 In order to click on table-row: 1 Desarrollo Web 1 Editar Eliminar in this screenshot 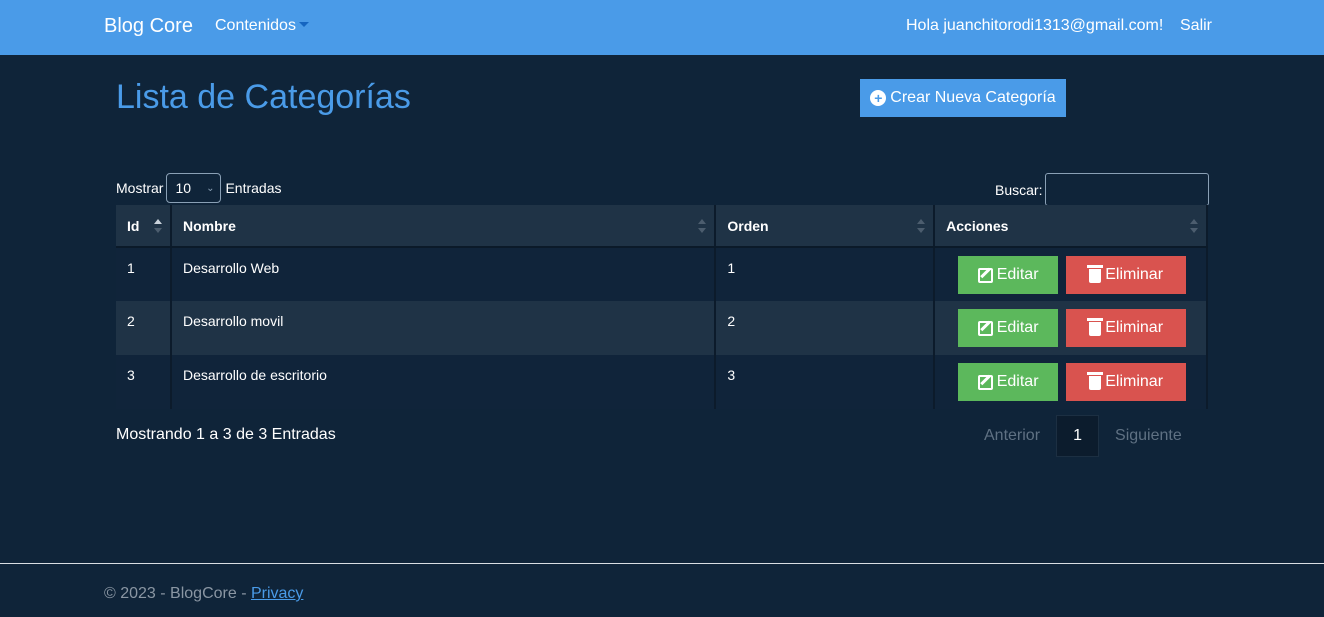, I will do `click(662, 274)`.